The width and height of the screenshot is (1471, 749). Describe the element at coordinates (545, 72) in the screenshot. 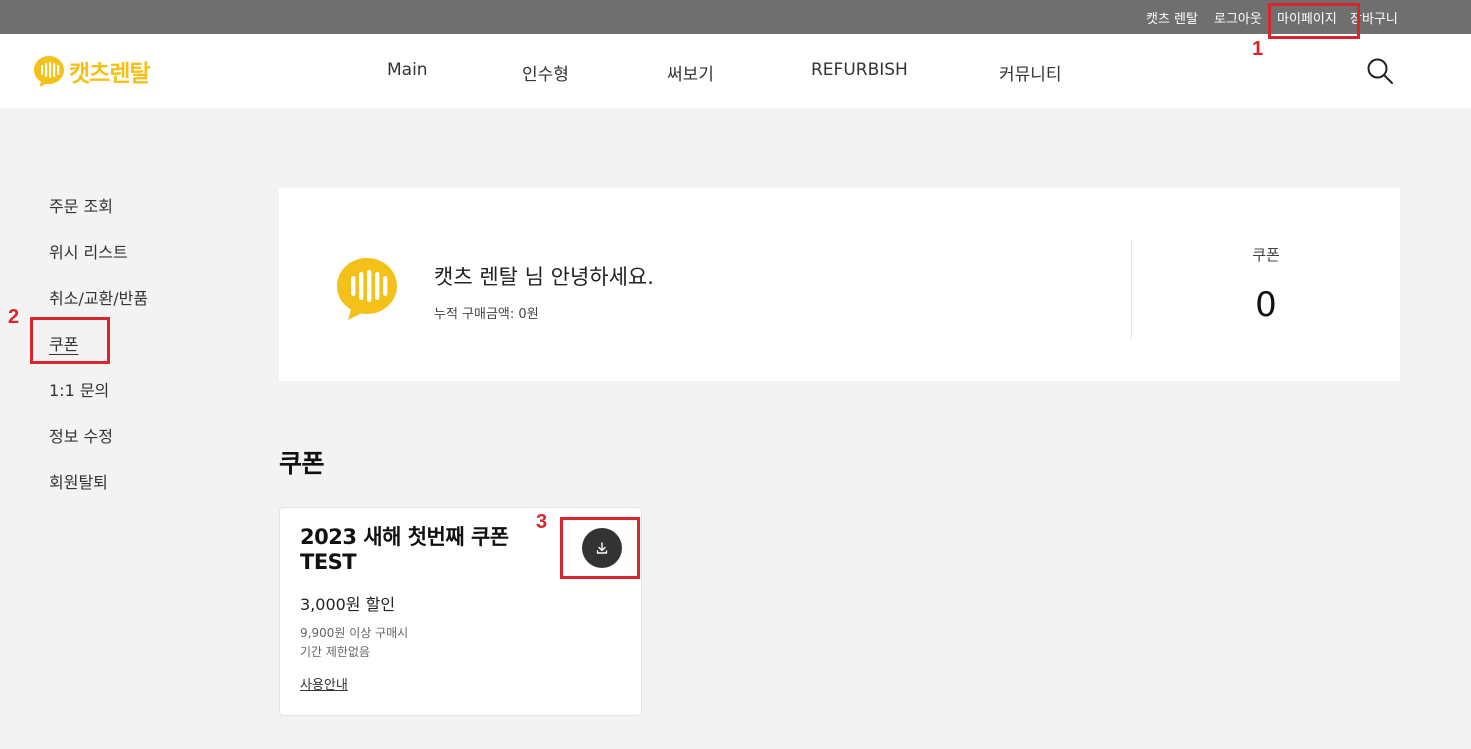

I see `nav-purchase-type: 인수형` at that location.